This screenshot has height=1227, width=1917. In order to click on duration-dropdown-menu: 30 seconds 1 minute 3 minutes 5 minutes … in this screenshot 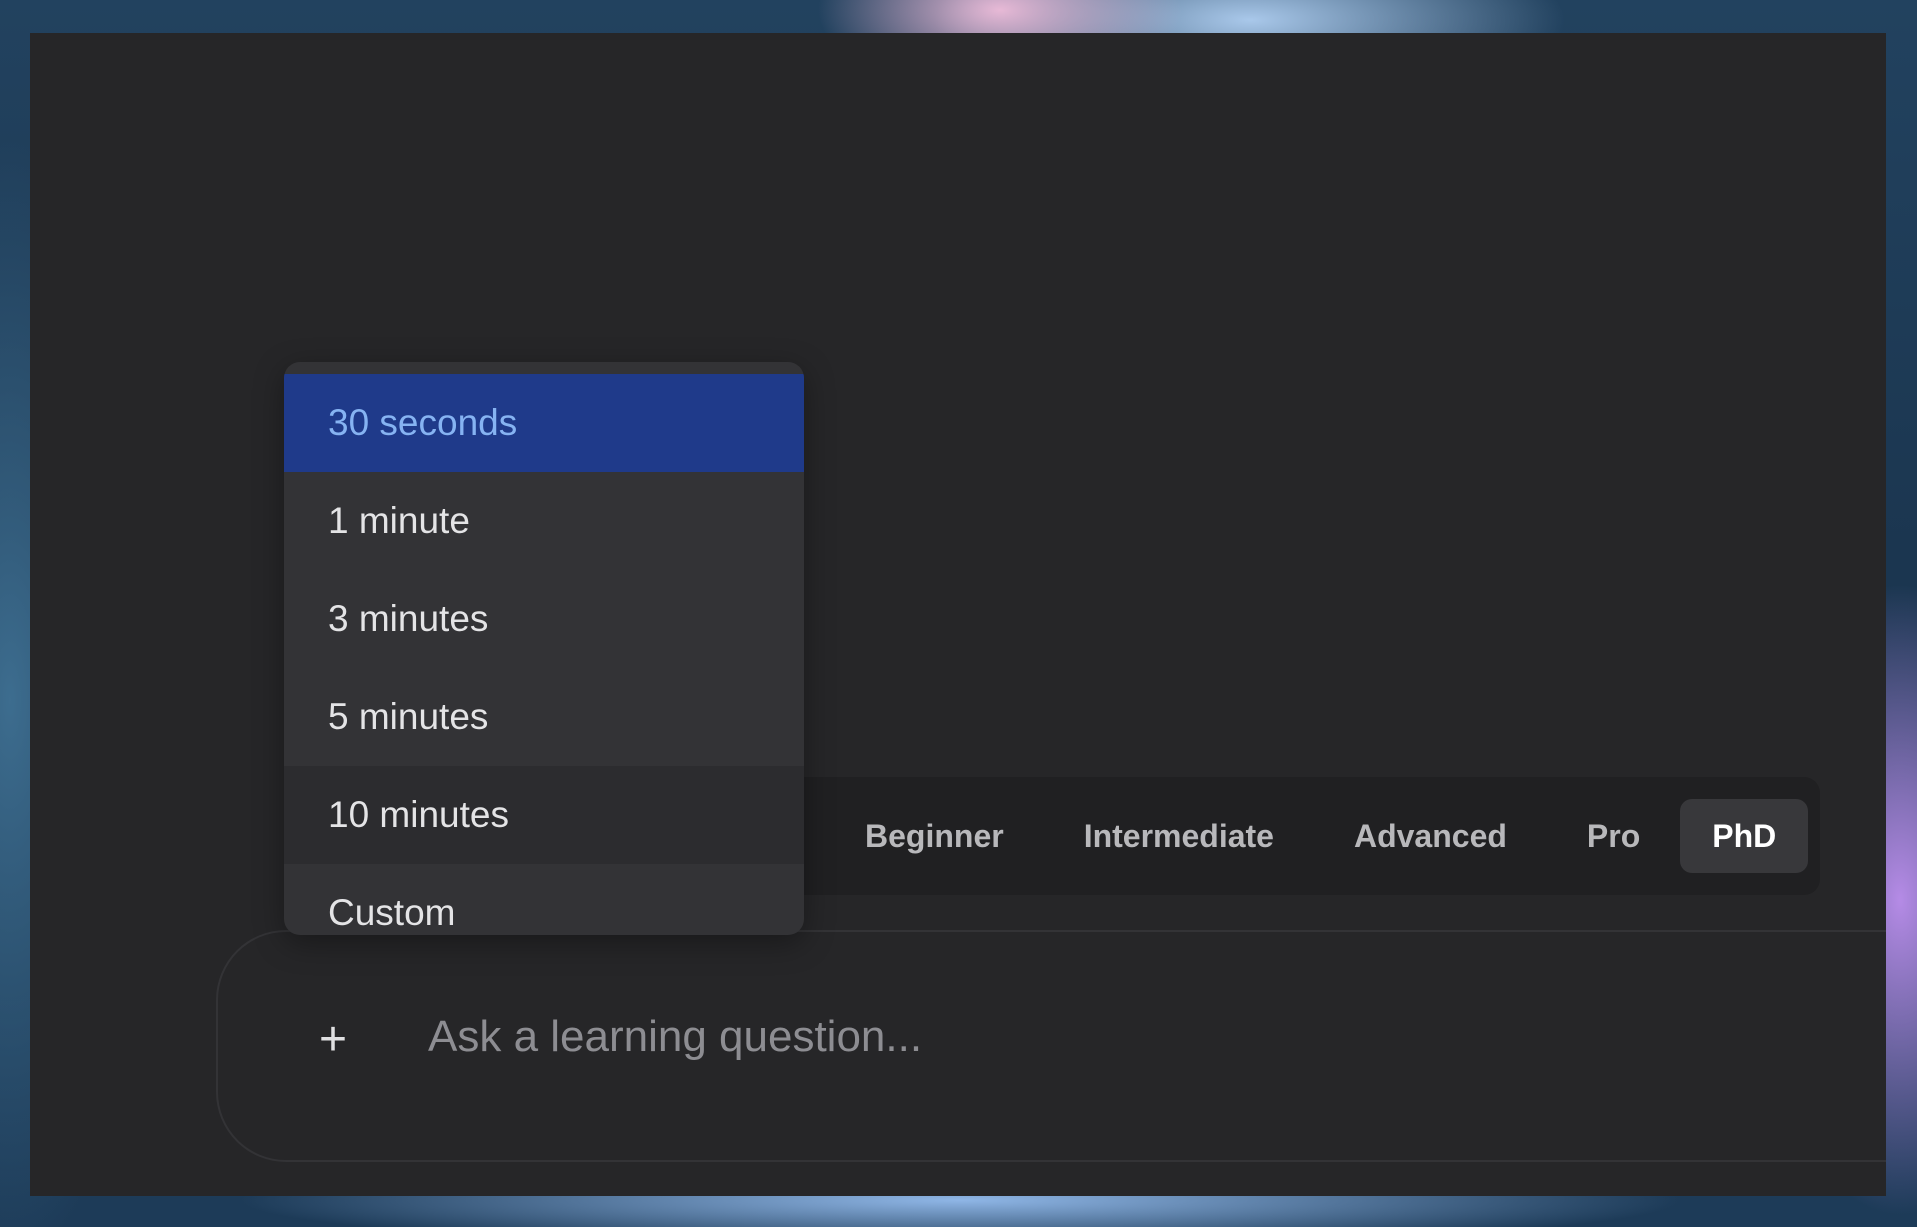, I will do `click(544, 648)`.